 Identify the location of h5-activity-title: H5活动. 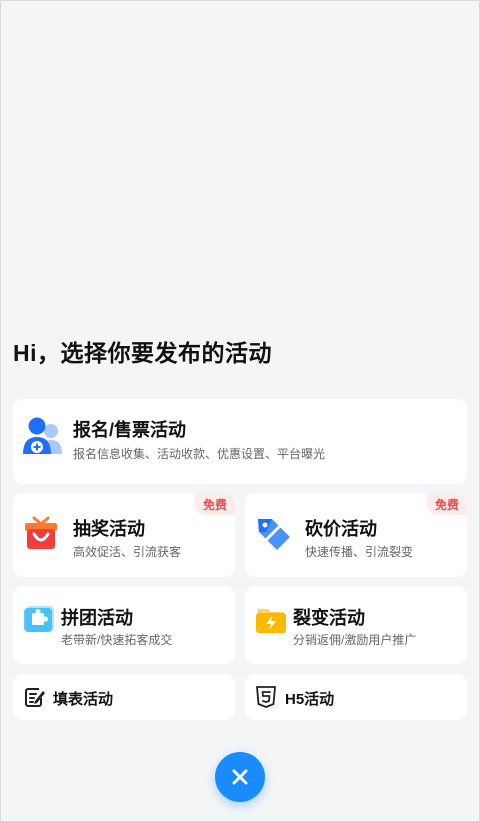
(310, 699).